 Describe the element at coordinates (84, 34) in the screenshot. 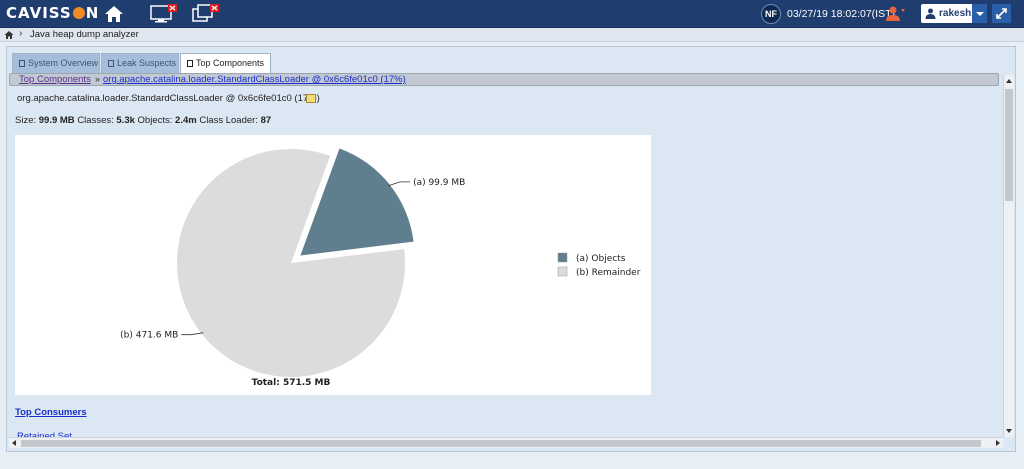

I see `breadcrumb-label: Java heap dump analyzer` at that location.